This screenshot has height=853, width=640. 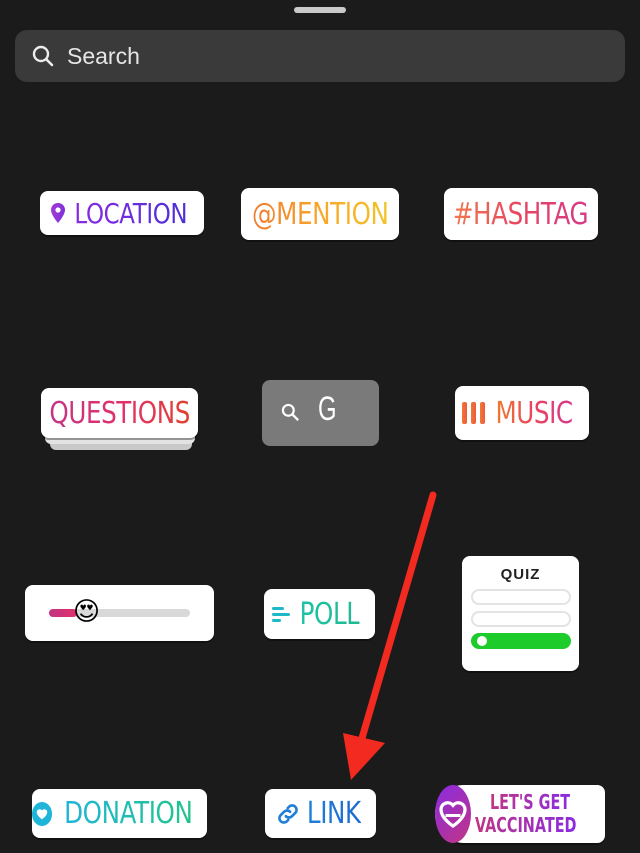 I want to click on gif-search-icon, so click(x=290, y=412).